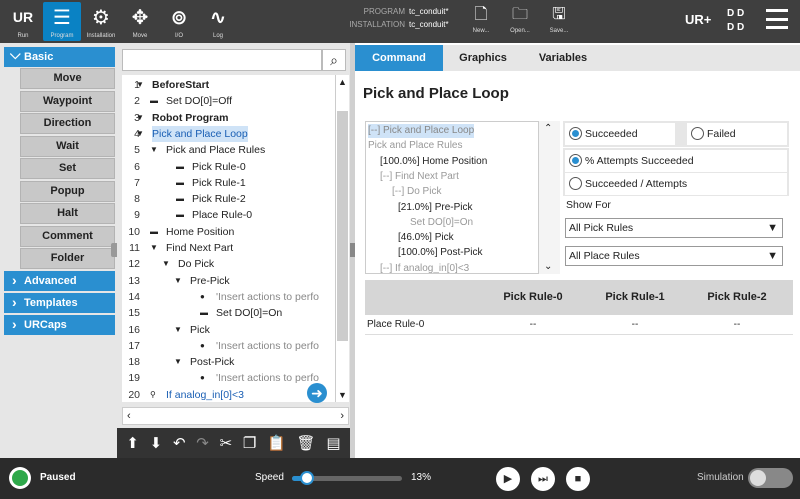 The image size is (800, 499). I want to click on tree-node: 20 ⚲ If analog_in[0]<3, so click(228, 394).